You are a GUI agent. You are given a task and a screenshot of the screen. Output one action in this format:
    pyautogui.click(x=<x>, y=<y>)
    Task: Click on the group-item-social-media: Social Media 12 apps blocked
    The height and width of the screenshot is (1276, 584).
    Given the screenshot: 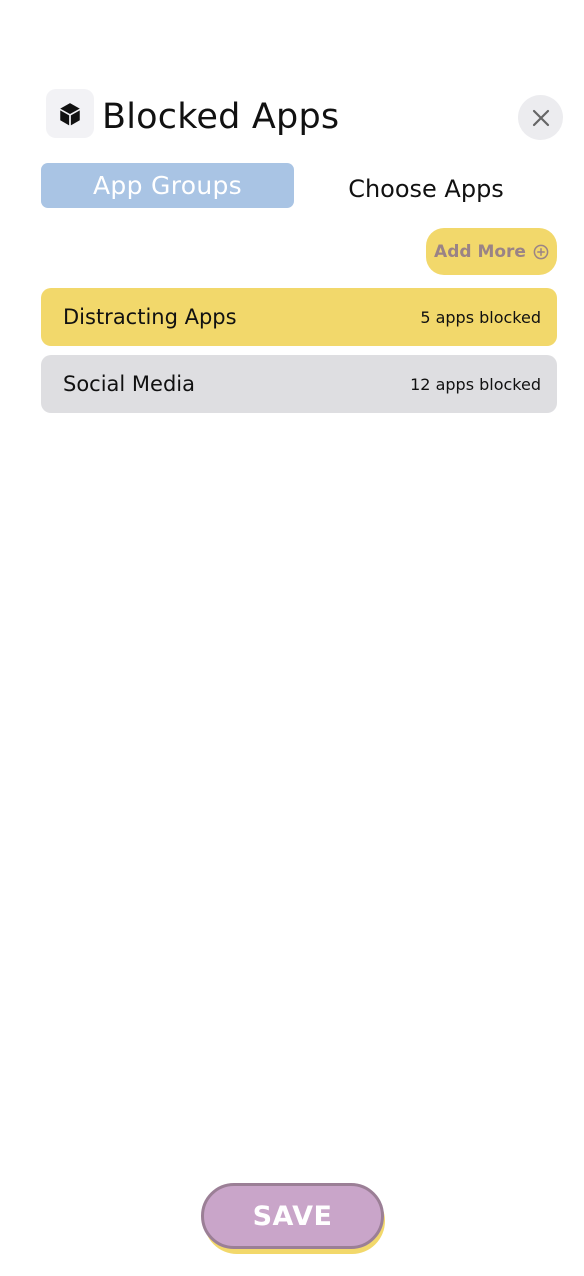 What is the action you would take?
    pyautogui.click(x=299, y=384)
    